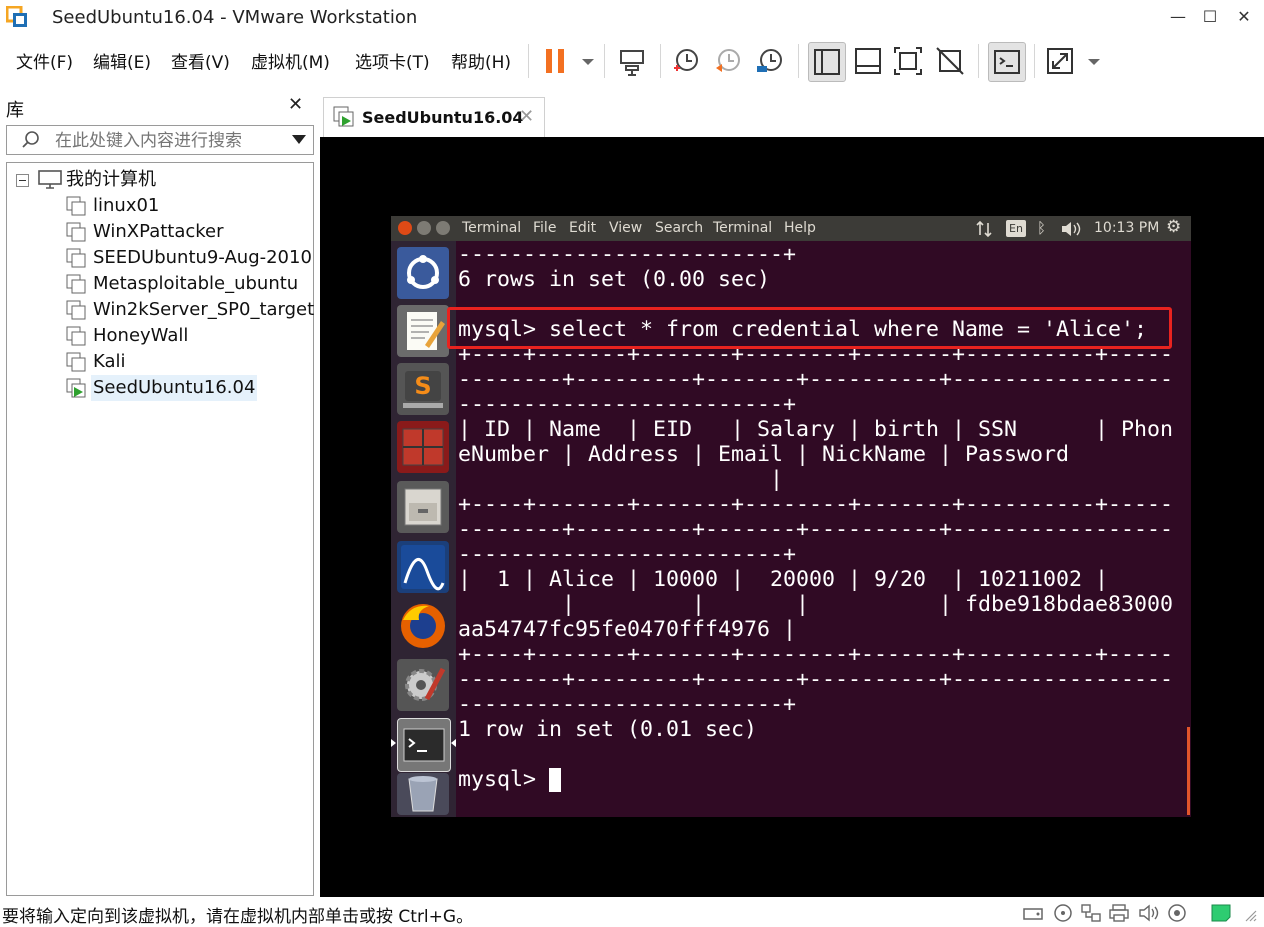  What do you see at coordinates (1188, 771) in the screenshot?
I see `terminal-scroll-indicator` at bounding box center [1188, 771].